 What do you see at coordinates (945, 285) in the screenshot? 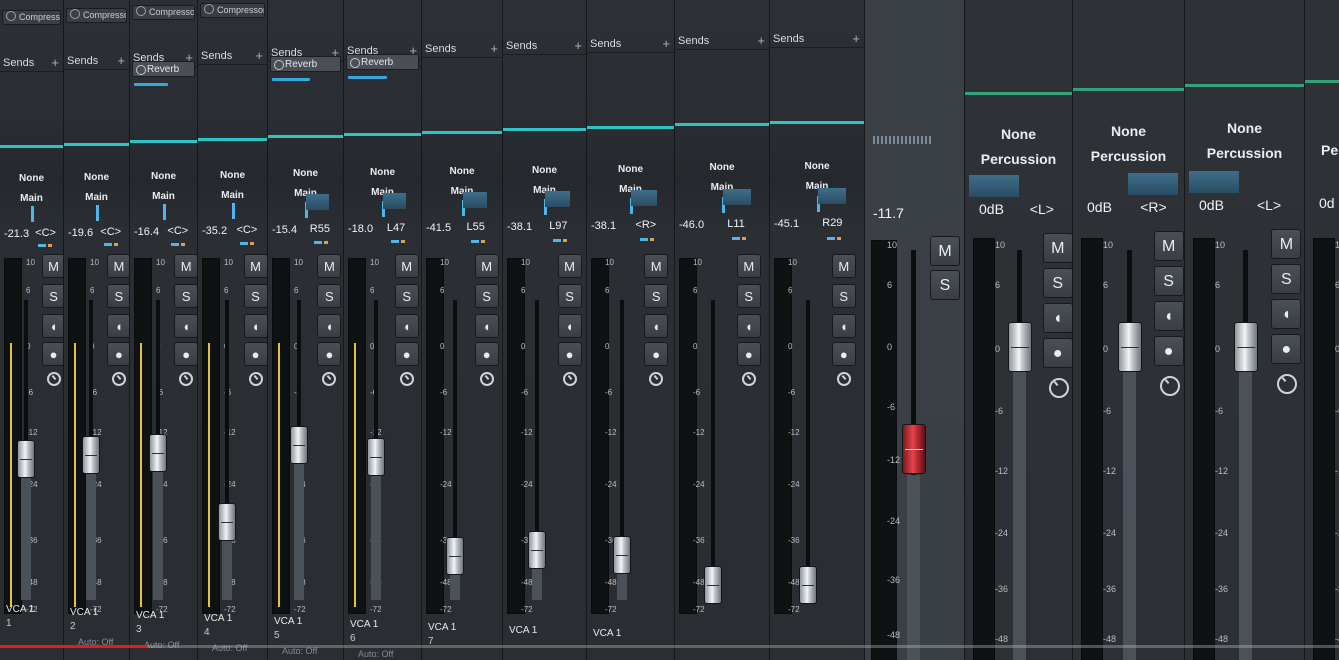
I see `vca-solo-button: S` at bounding box center [945, 285].